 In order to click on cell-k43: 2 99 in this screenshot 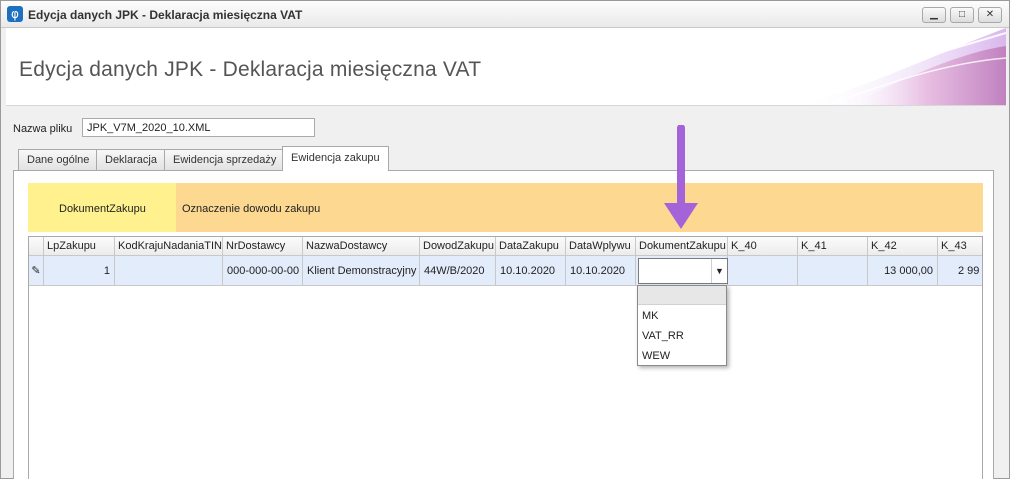, I will do `click(960, 271)`.